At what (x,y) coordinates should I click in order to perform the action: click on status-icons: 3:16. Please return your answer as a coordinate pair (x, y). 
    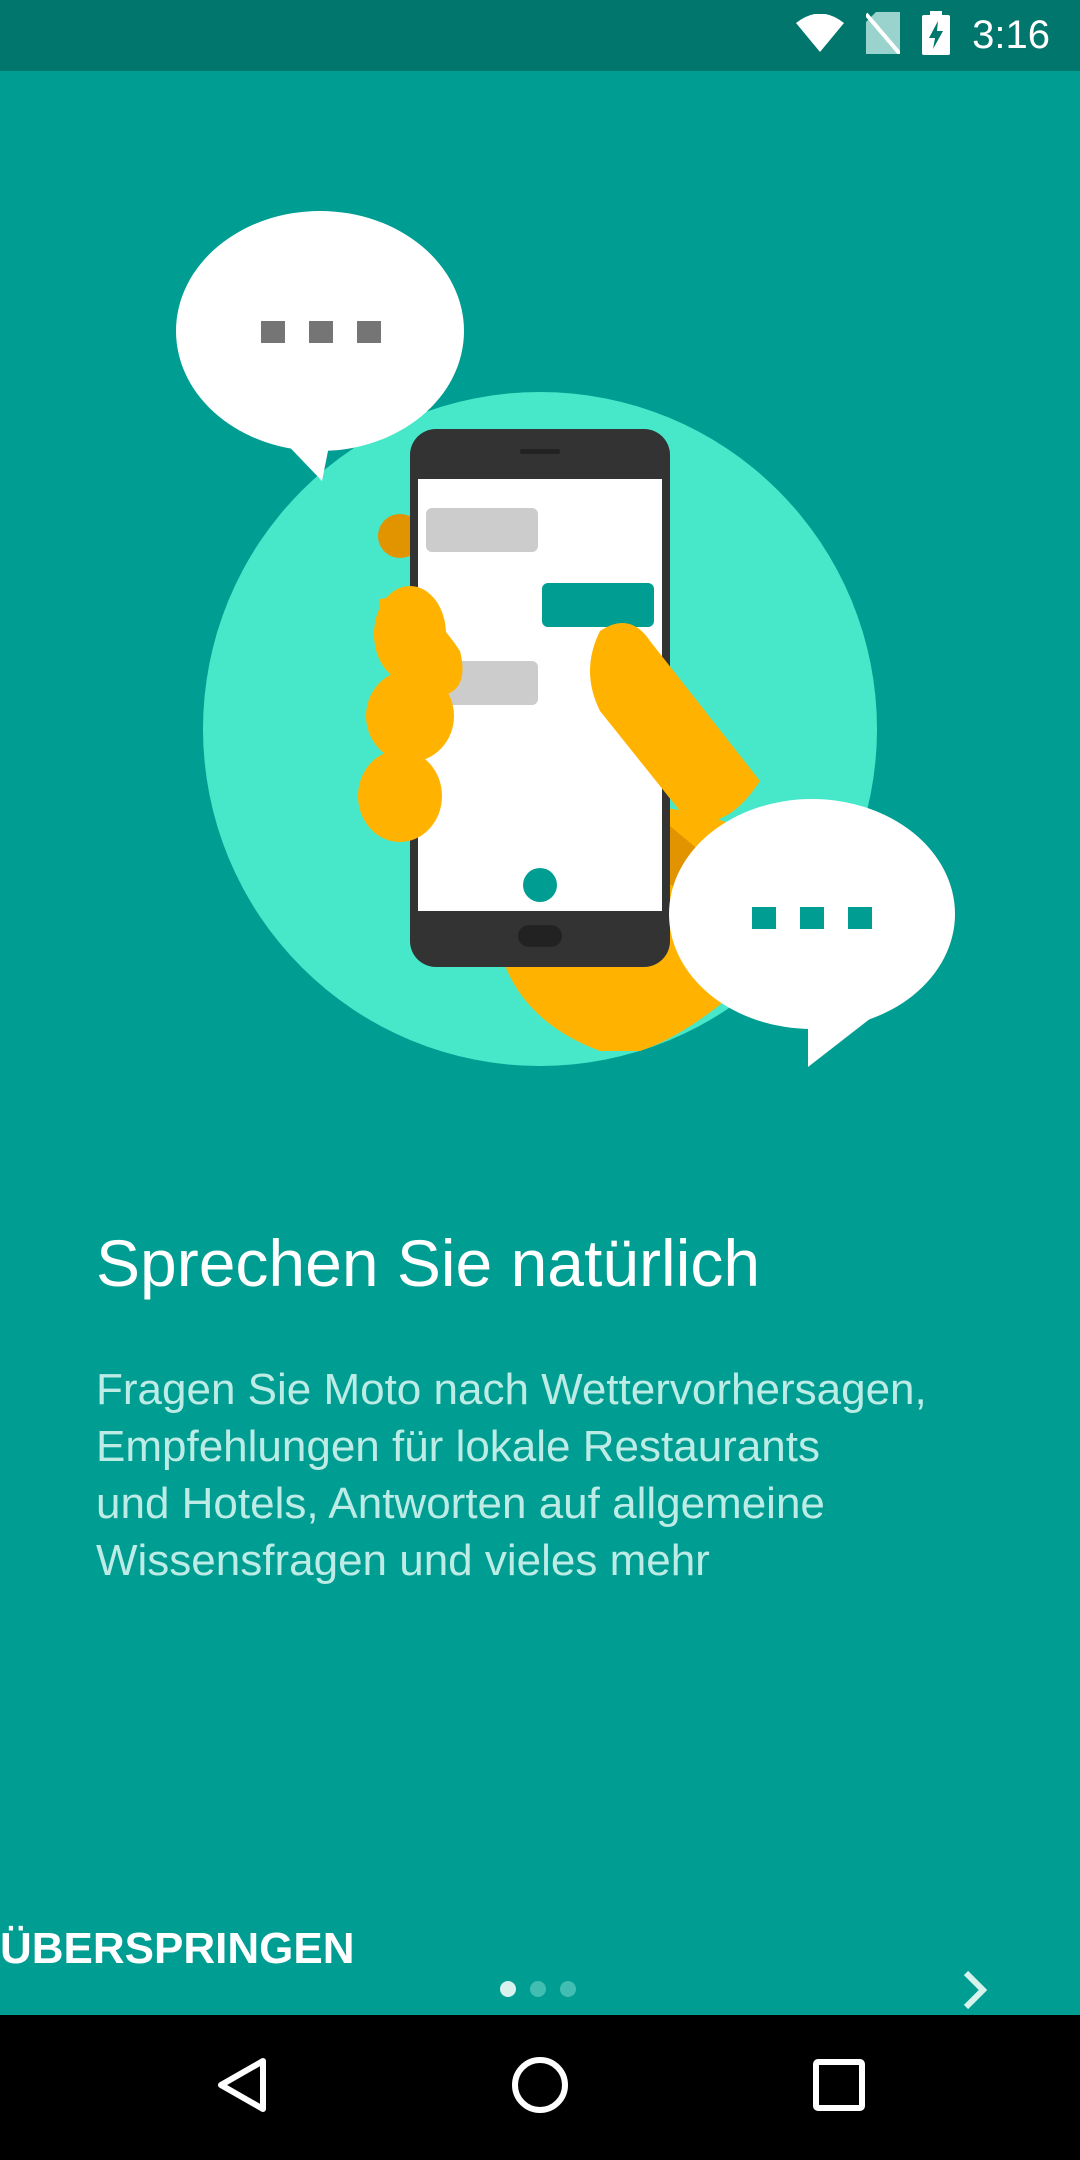
    Looking at the image, I should click on (923, 35).